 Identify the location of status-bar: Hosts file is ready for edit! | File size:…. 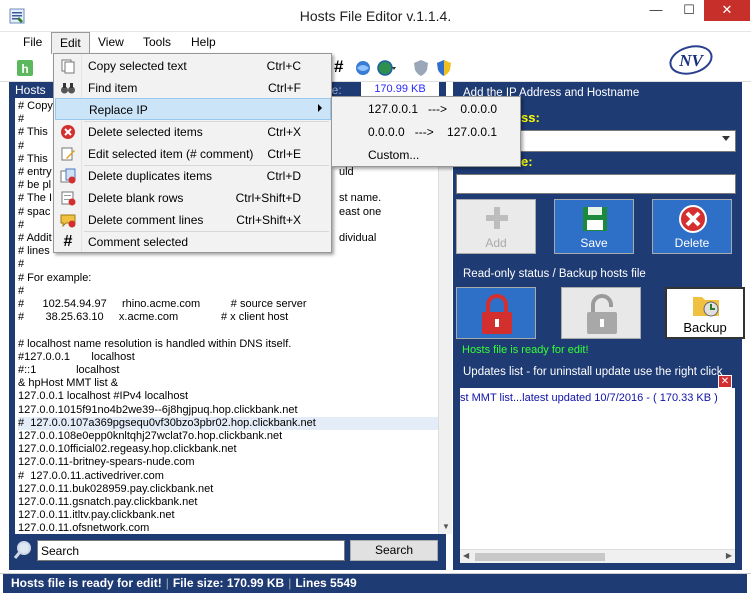
(375, 583).